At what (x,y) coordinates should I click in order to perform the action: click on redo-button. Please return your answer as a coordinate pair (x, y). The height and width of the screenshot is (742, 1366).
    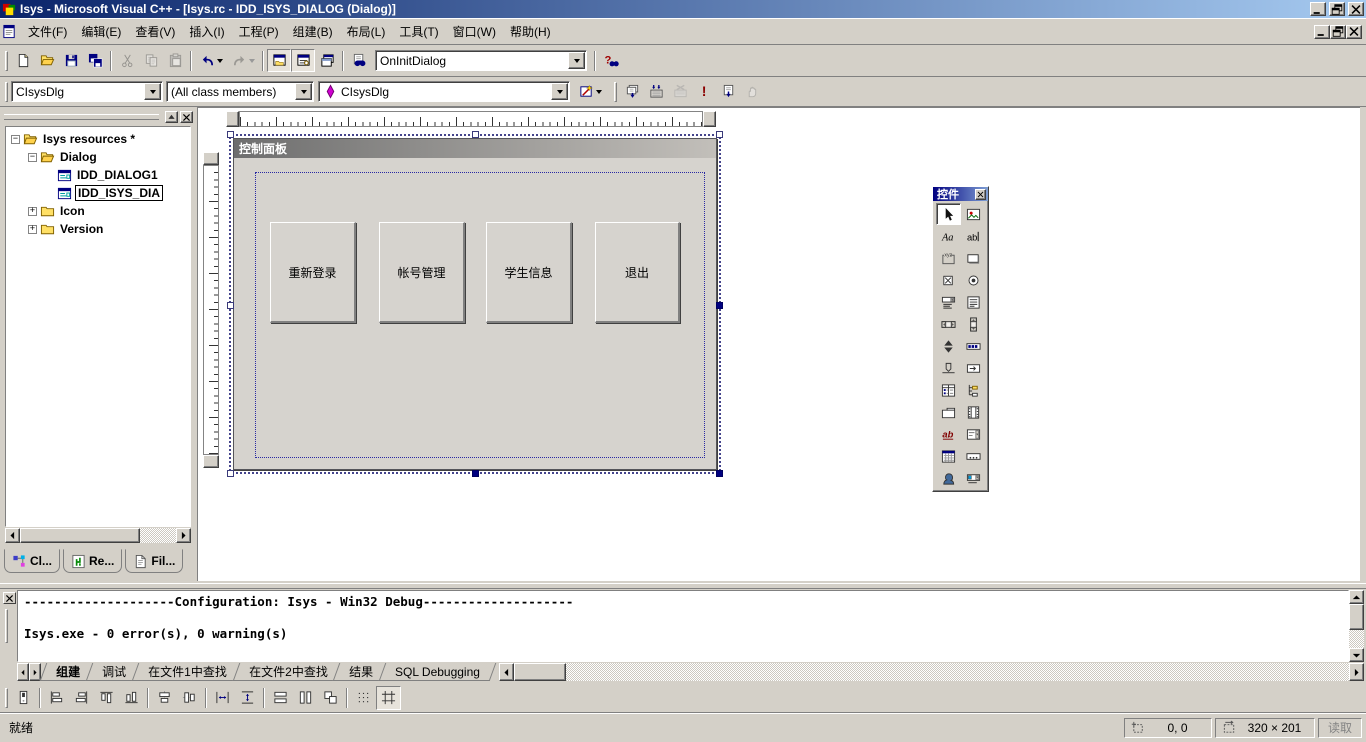
    Looking at the image, I should click on (243, 60).